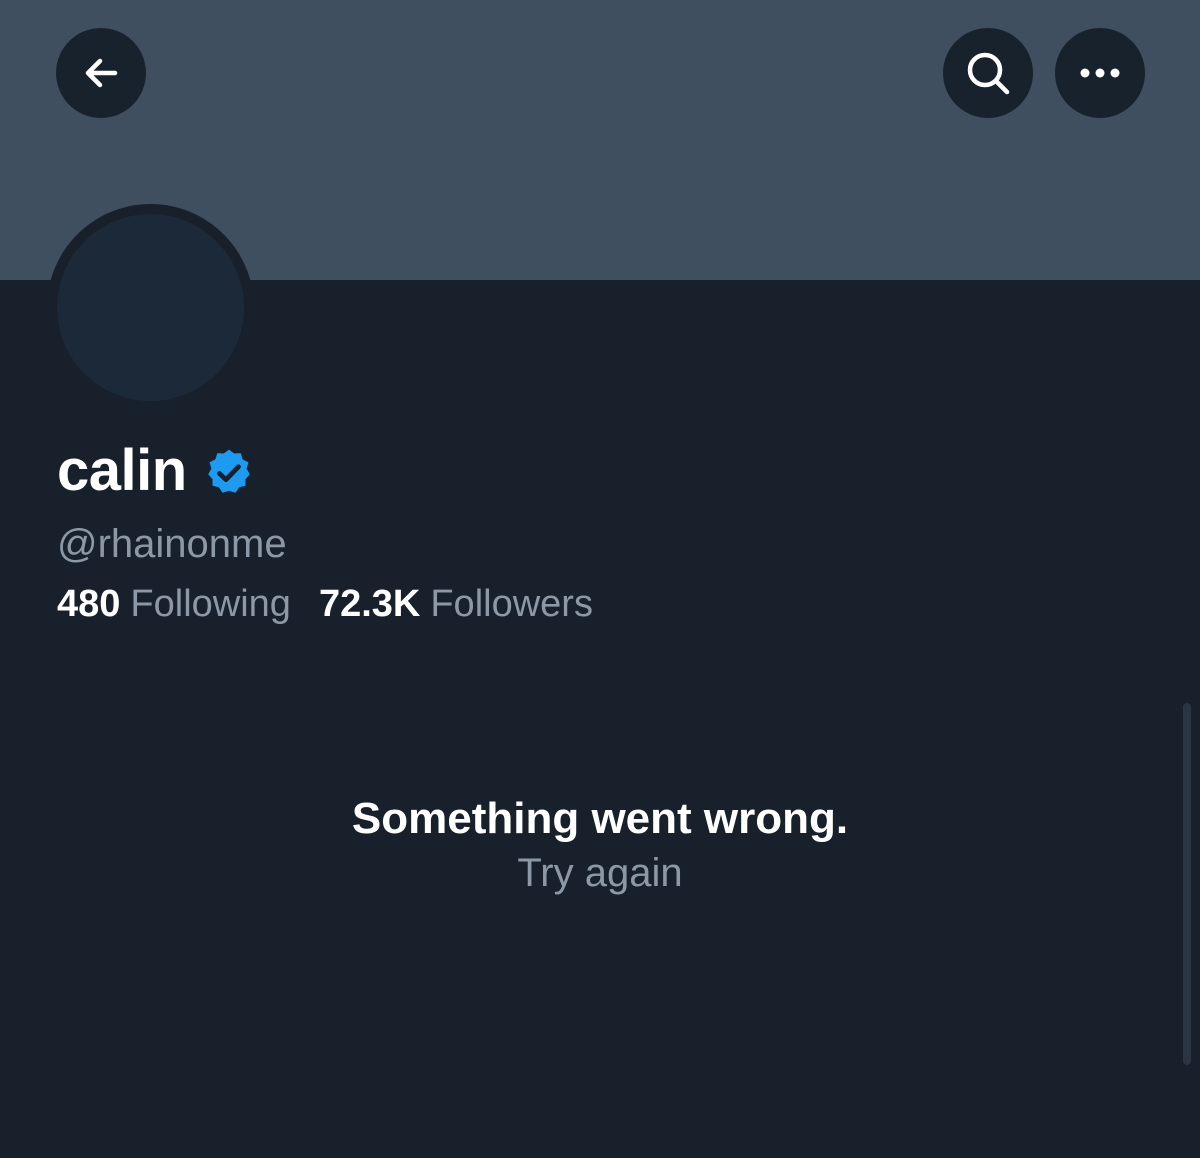 The width and height of the screenshot is (1200, 1158). I want to click on verified-badge-icon, so click(229, 473).